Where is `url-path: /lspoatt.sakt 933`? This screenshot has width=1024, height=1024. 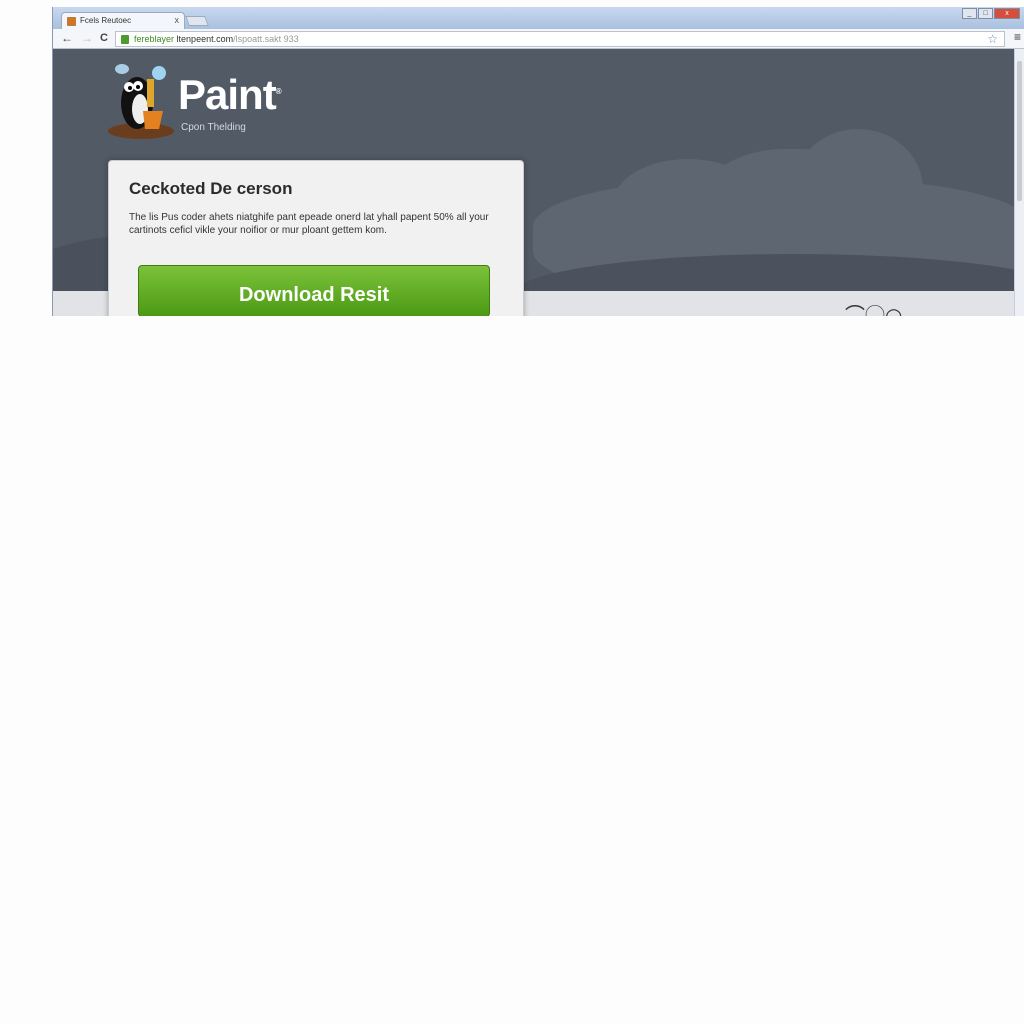
url-path: /lspoatt.sakt 933 is located at coordinates (266, 39).